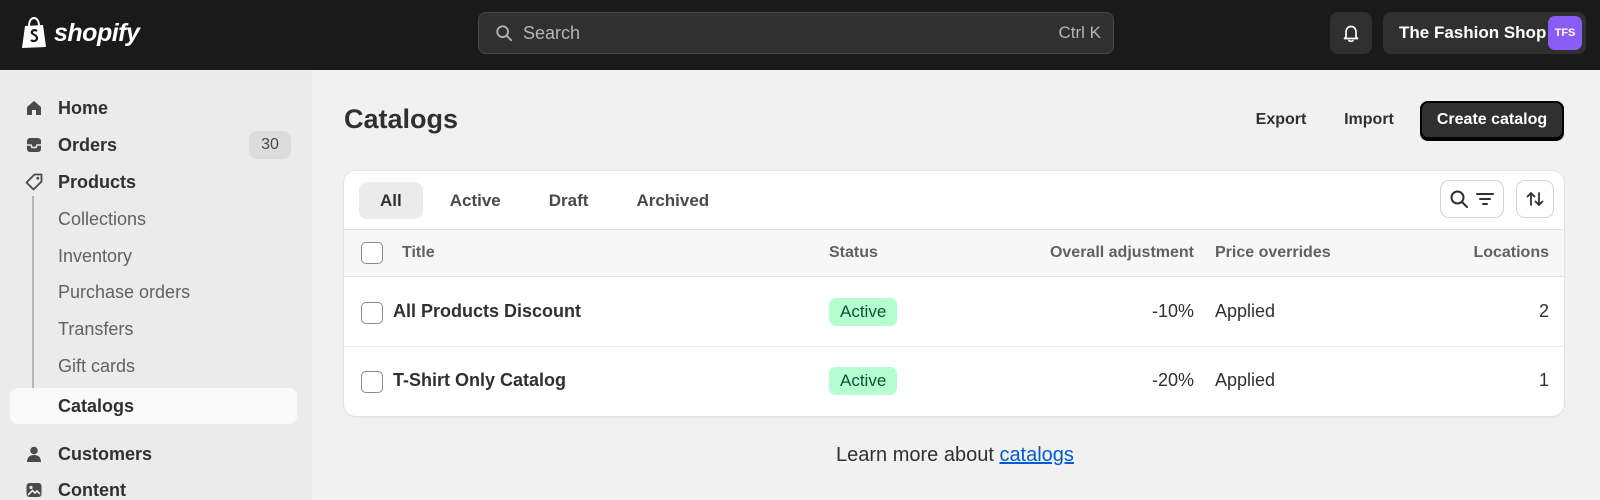  I want to click on store-name: The Fashion Shop, so click(1473, 32).